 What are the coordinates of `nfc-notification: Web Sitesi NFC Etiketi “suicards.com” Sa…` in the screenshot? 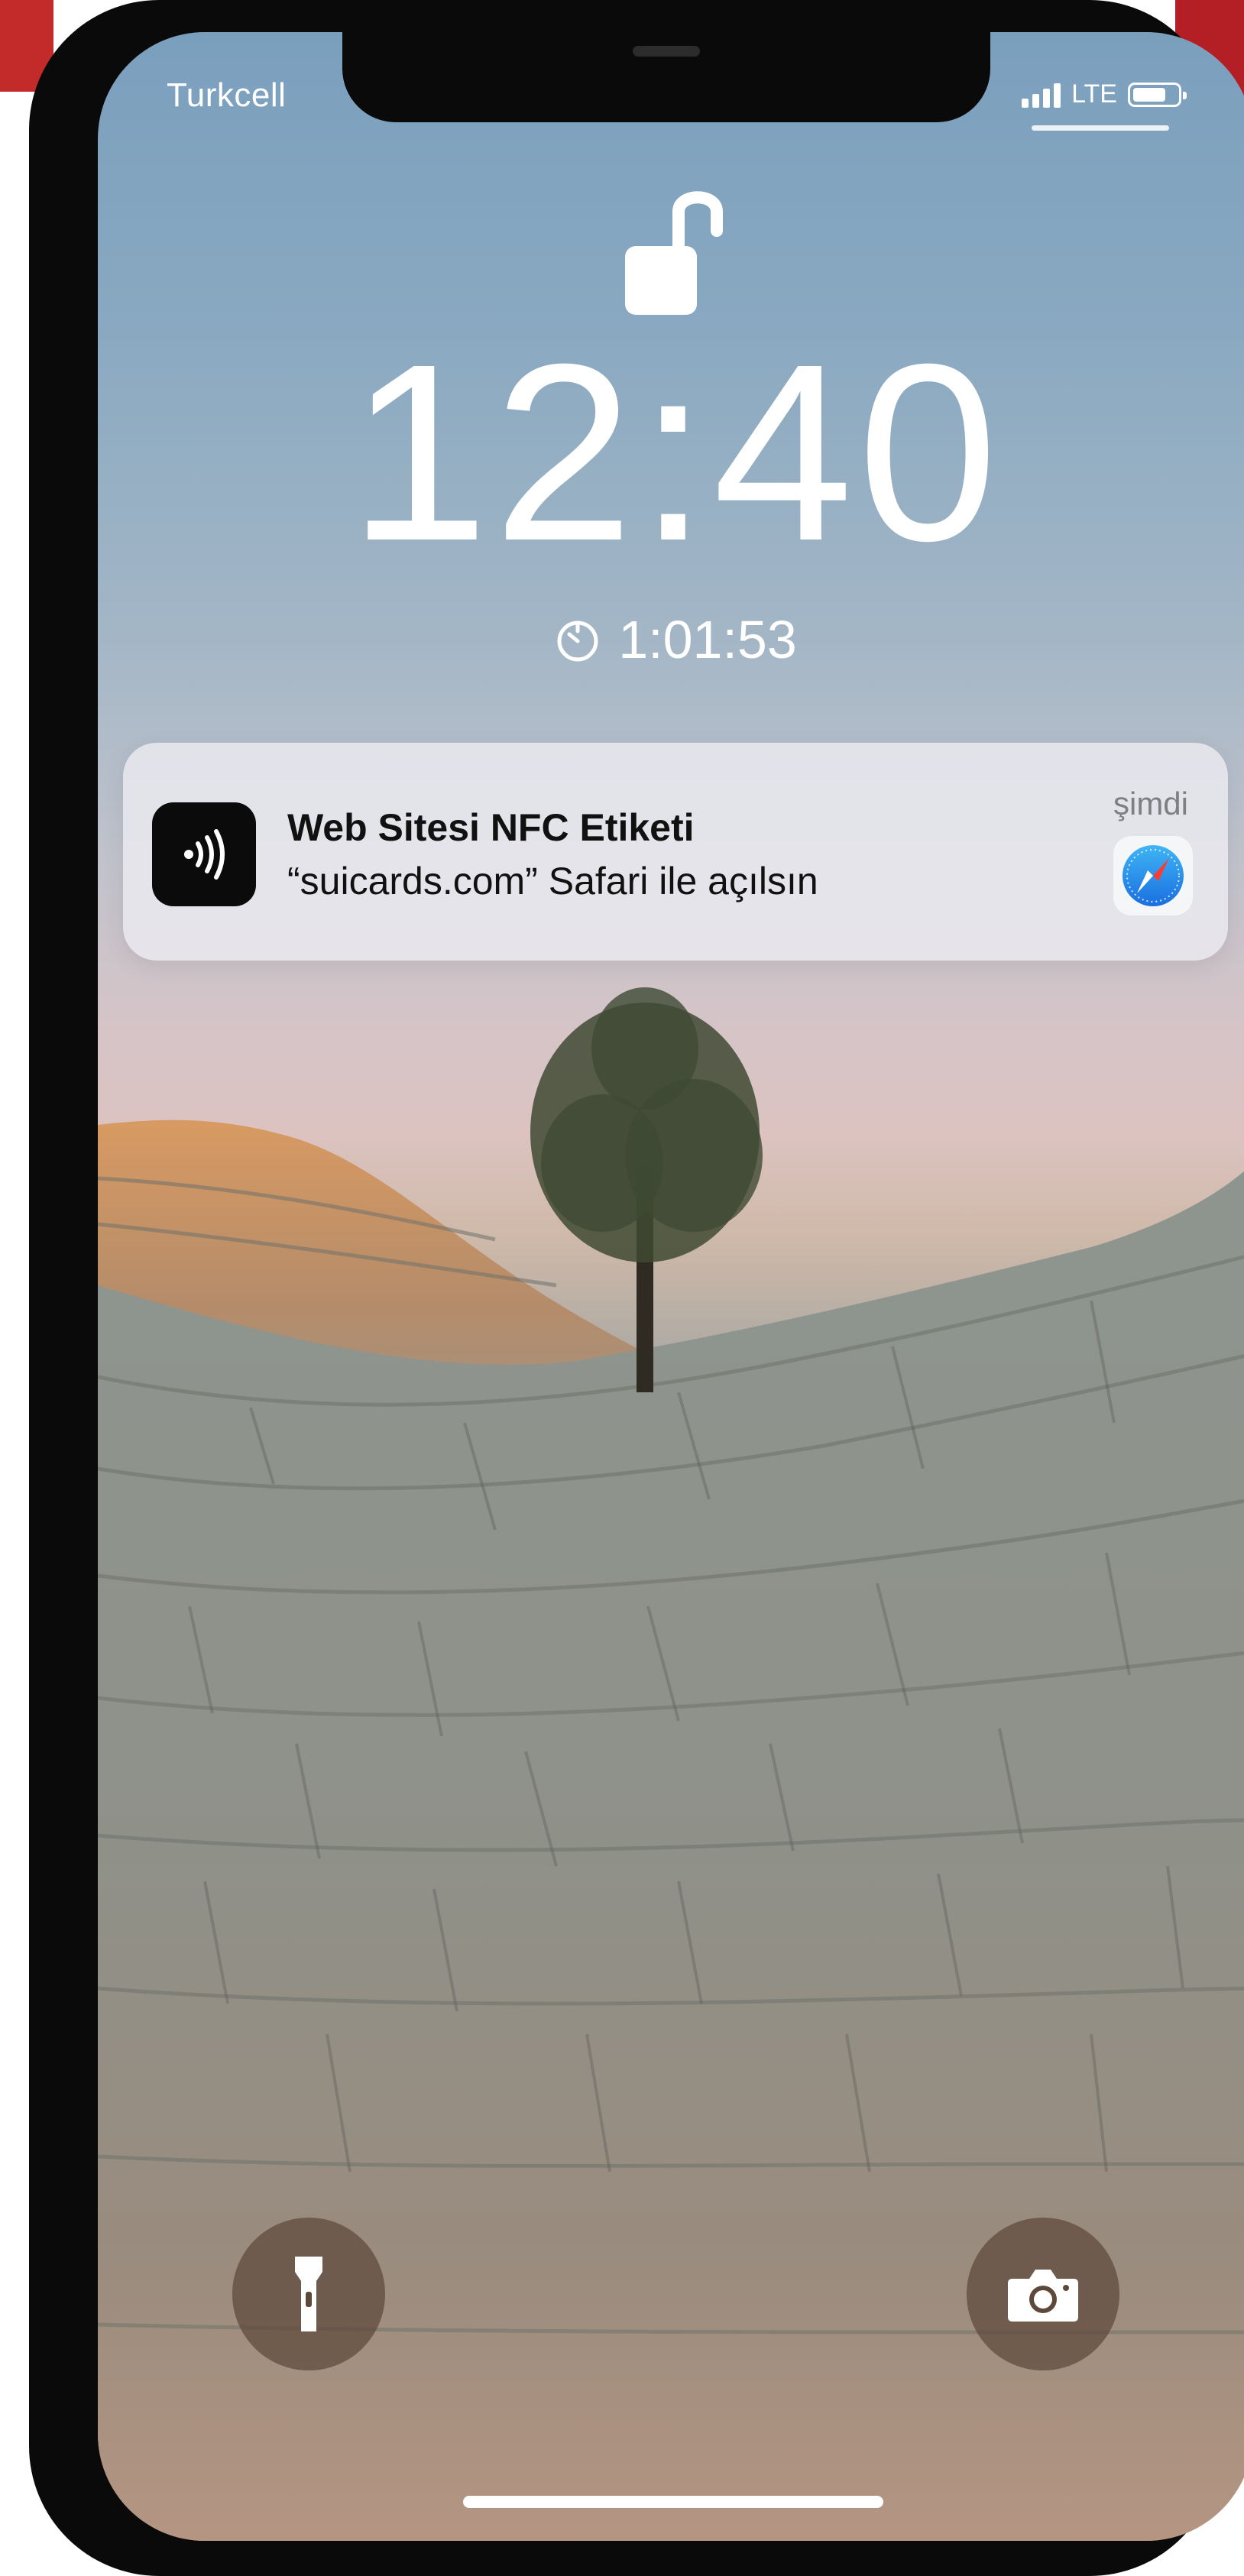 It's located at (676, 852).